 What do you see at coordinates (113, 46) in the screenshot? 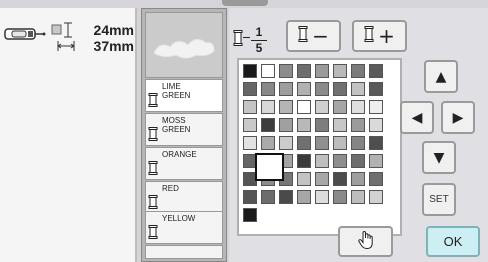
I see `design-width: 37mm` at bounding box center [113, 46].